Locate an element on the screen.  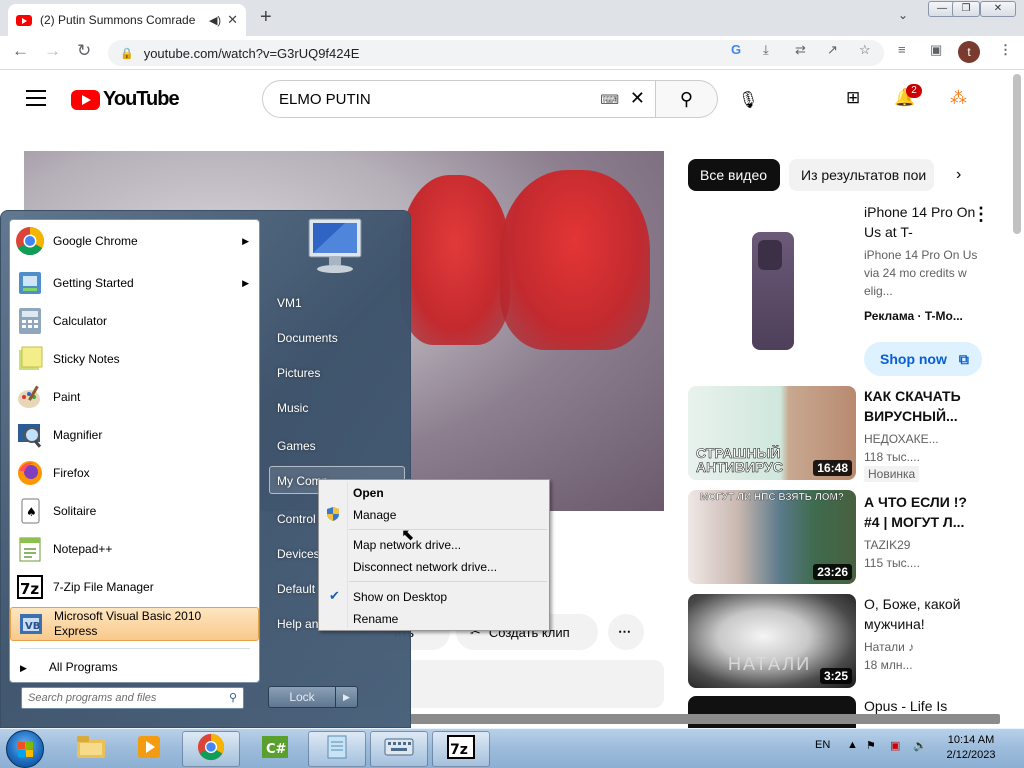
translate-icon: ⇄ is located at coordinates (800, 50).